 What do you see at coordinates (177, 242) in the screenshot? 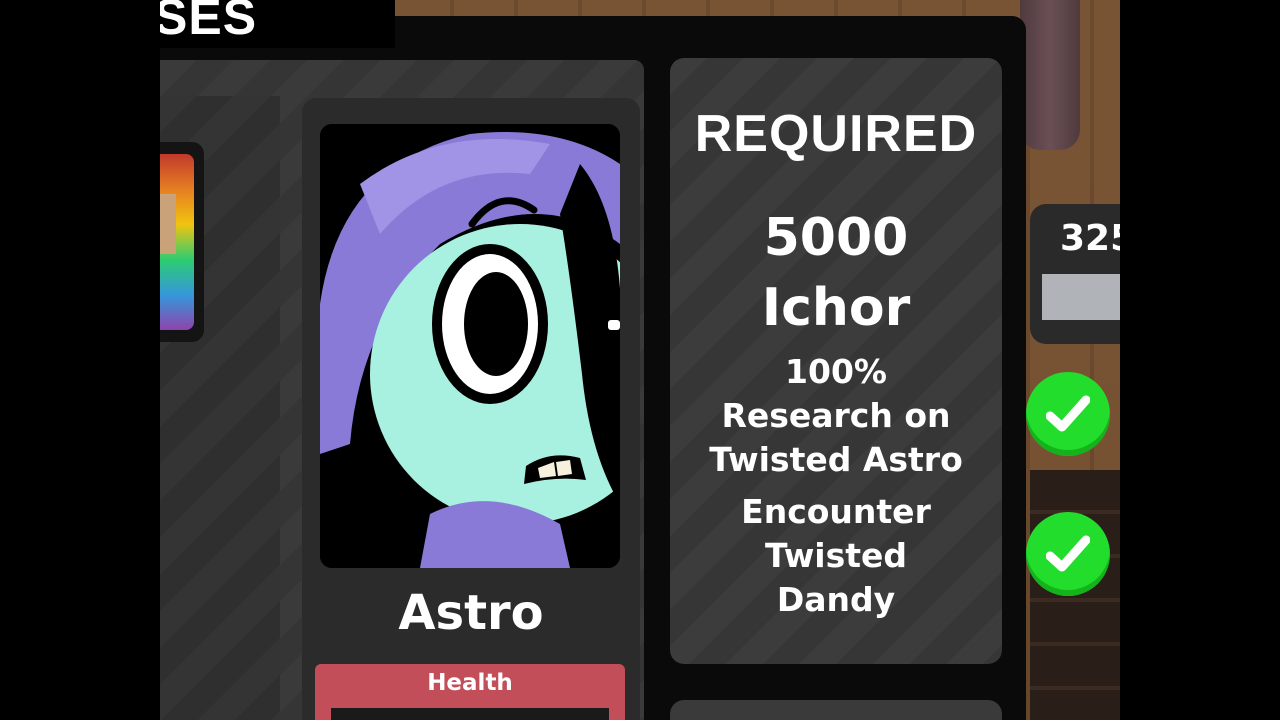
I see `character-portrait-previous` at bounding box center [177, 242].